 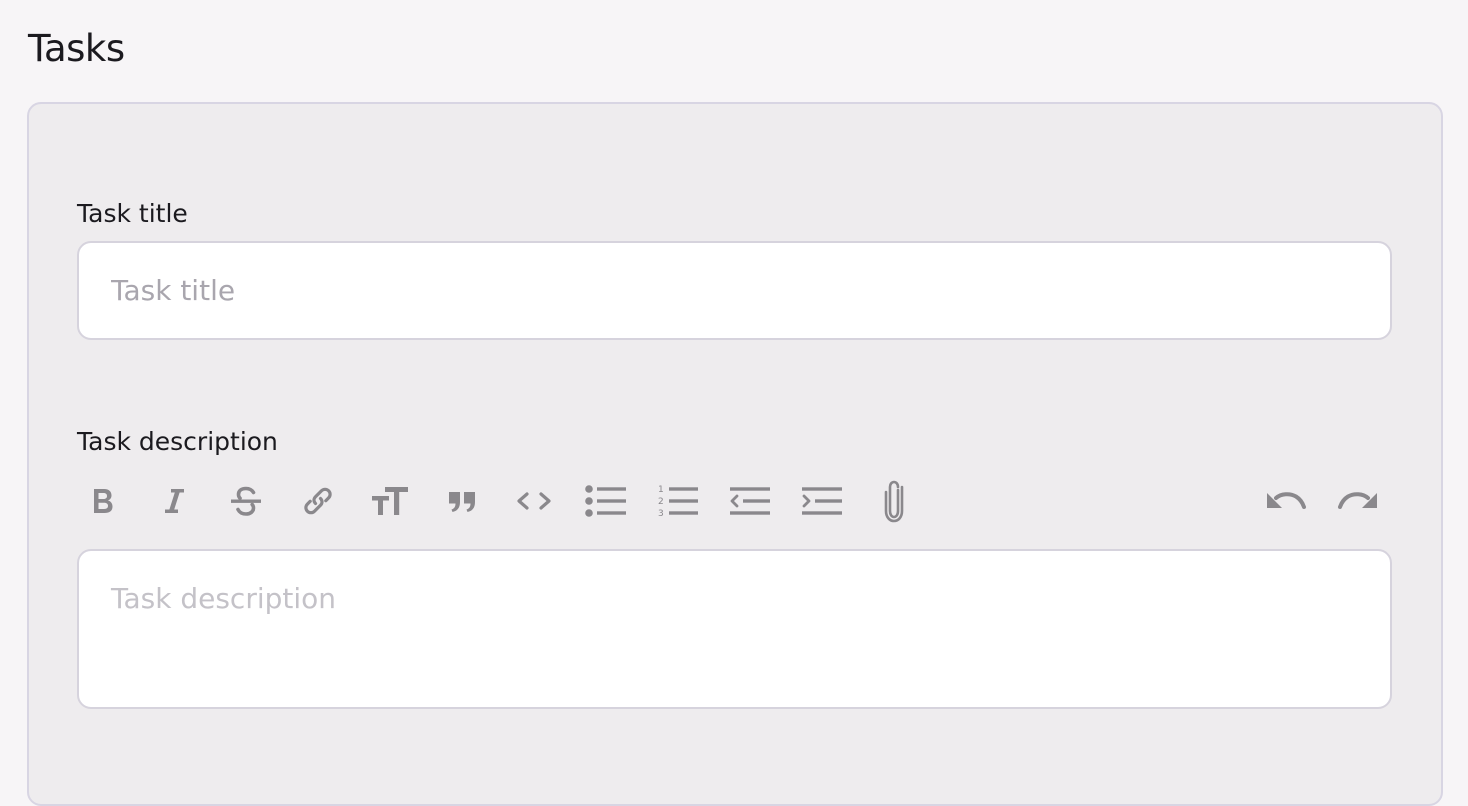 I want to click on link-button, so click(x=318, y=501).